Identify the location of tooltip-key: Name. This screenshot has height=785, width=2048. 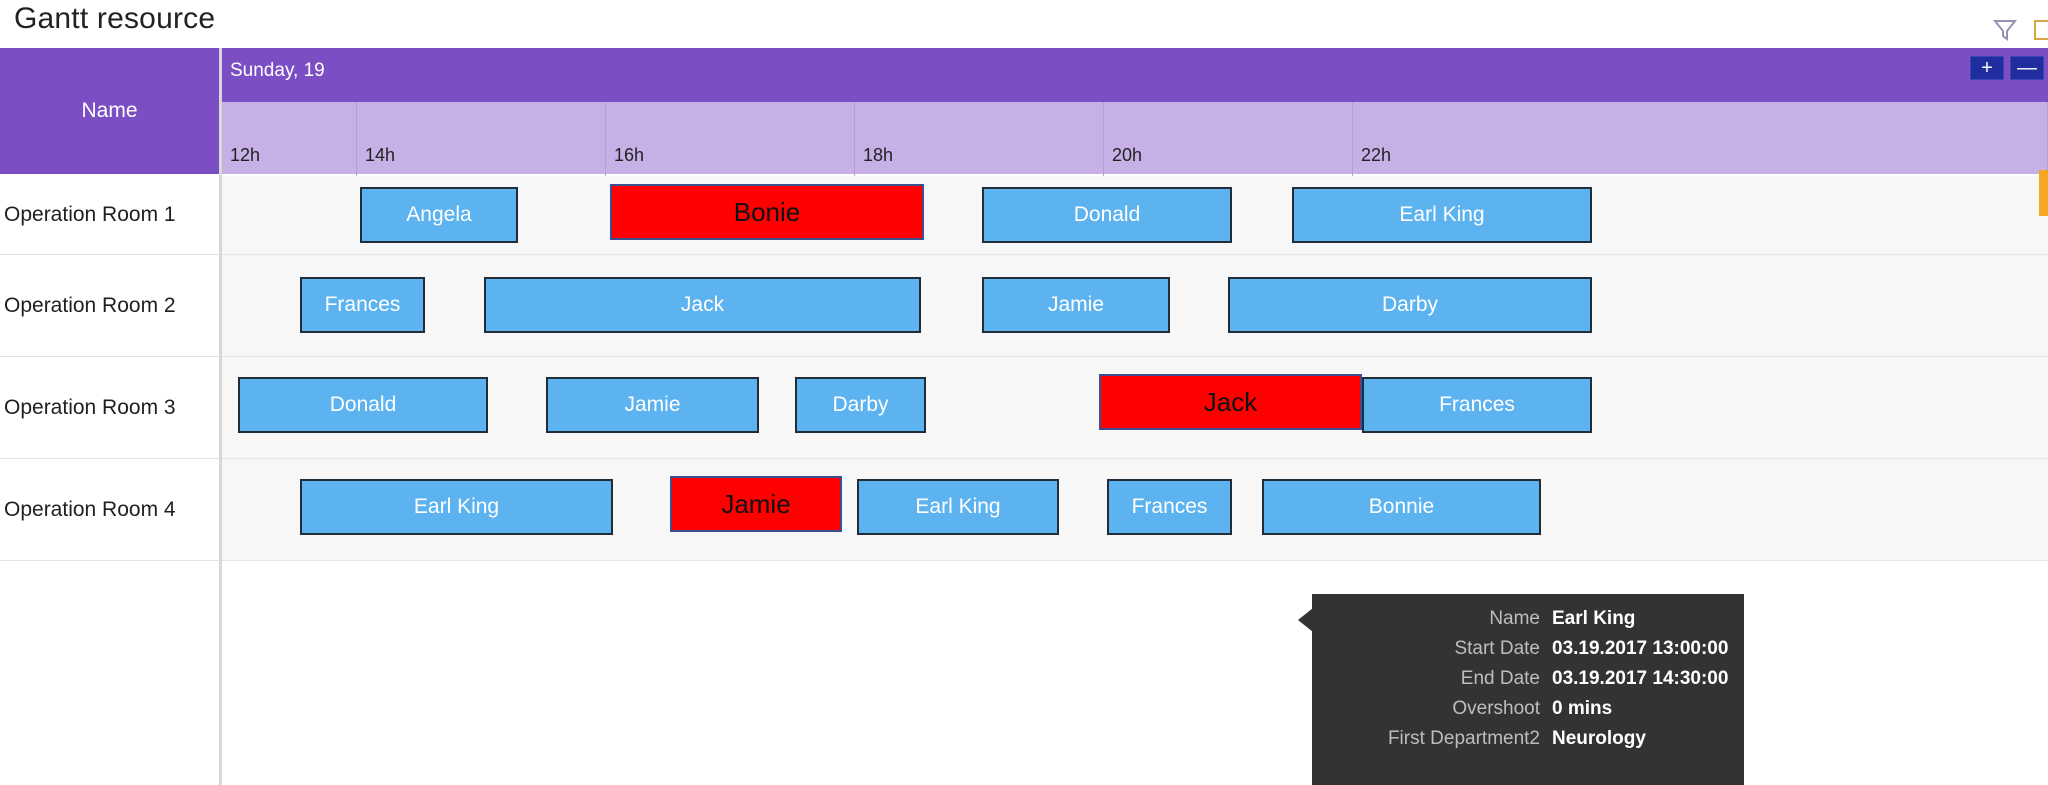
(1514, 618).